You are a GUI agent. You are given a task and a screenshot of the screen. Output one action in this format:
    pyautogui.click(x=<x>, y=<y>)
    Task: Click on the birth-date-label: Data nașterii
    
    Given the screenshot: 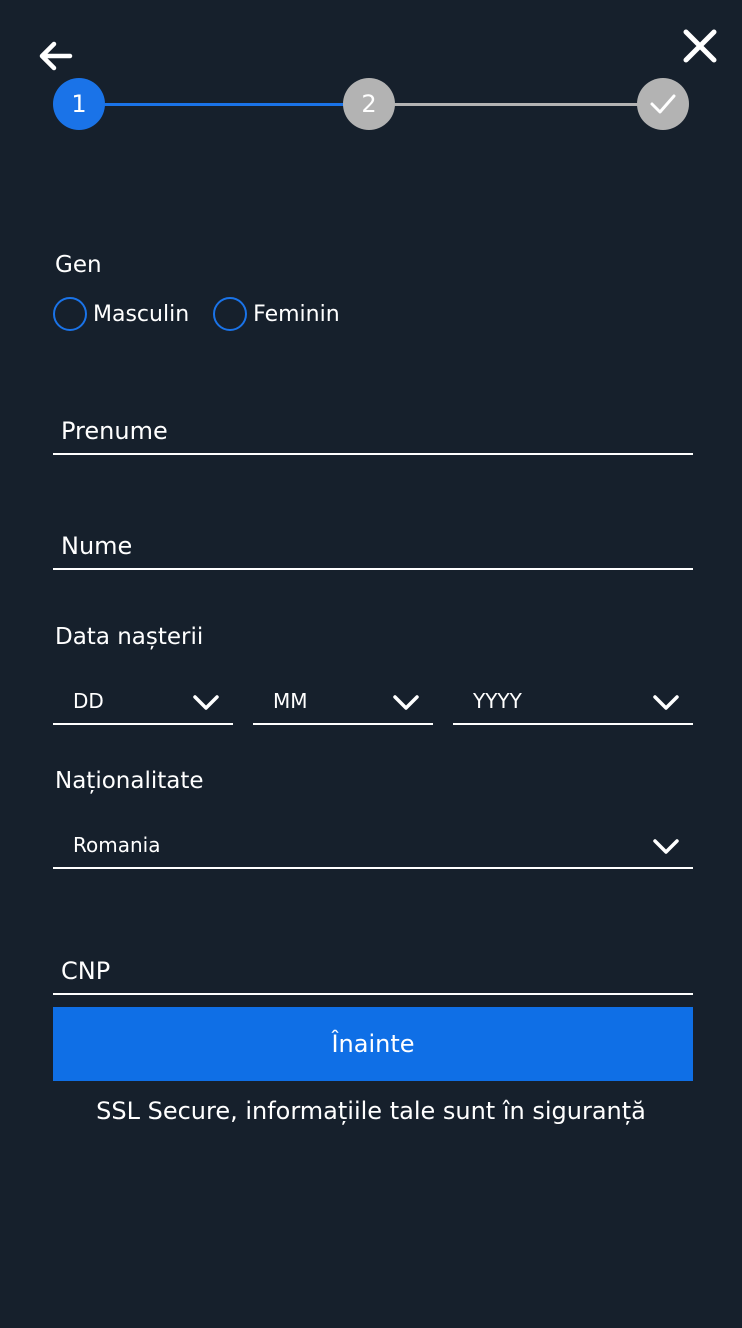 What is the action you would take?
    pyautogui.click(x=129, y=637)
    